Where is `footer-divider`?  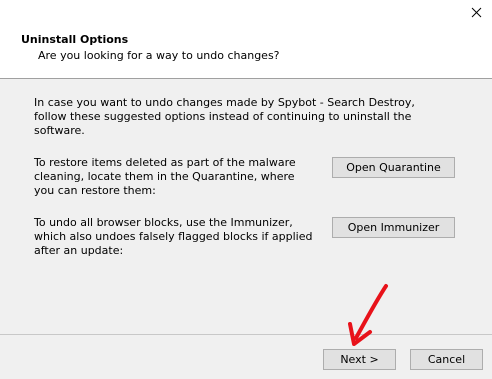
footer-divider is located at coordinates (246, 334).